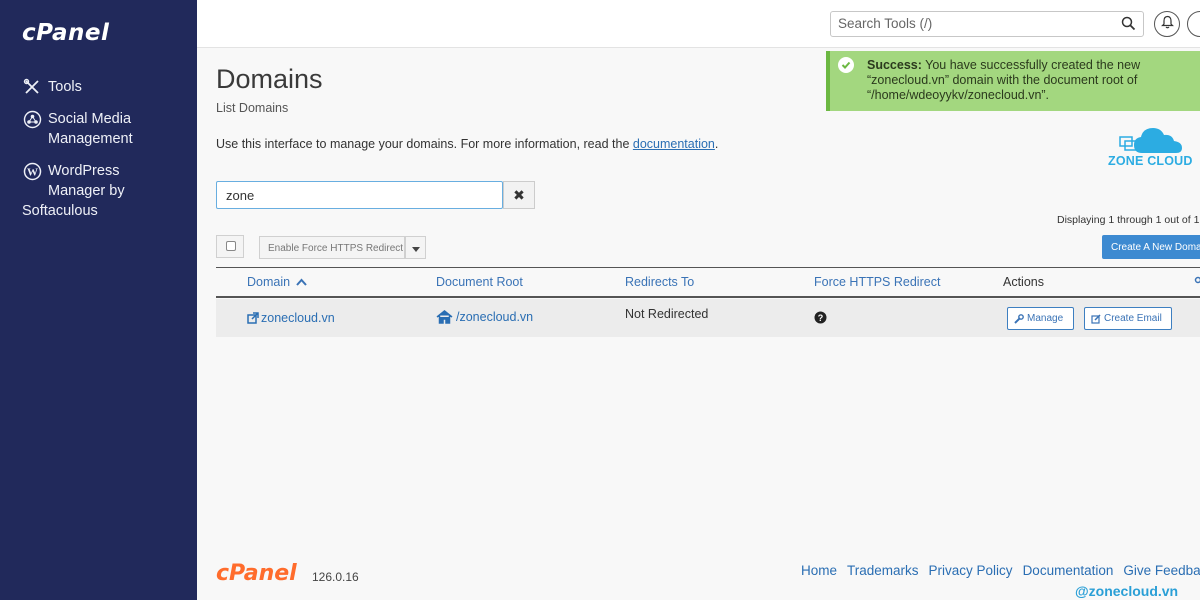  I want to click on manage-label: Manage, so click(1045, 318).